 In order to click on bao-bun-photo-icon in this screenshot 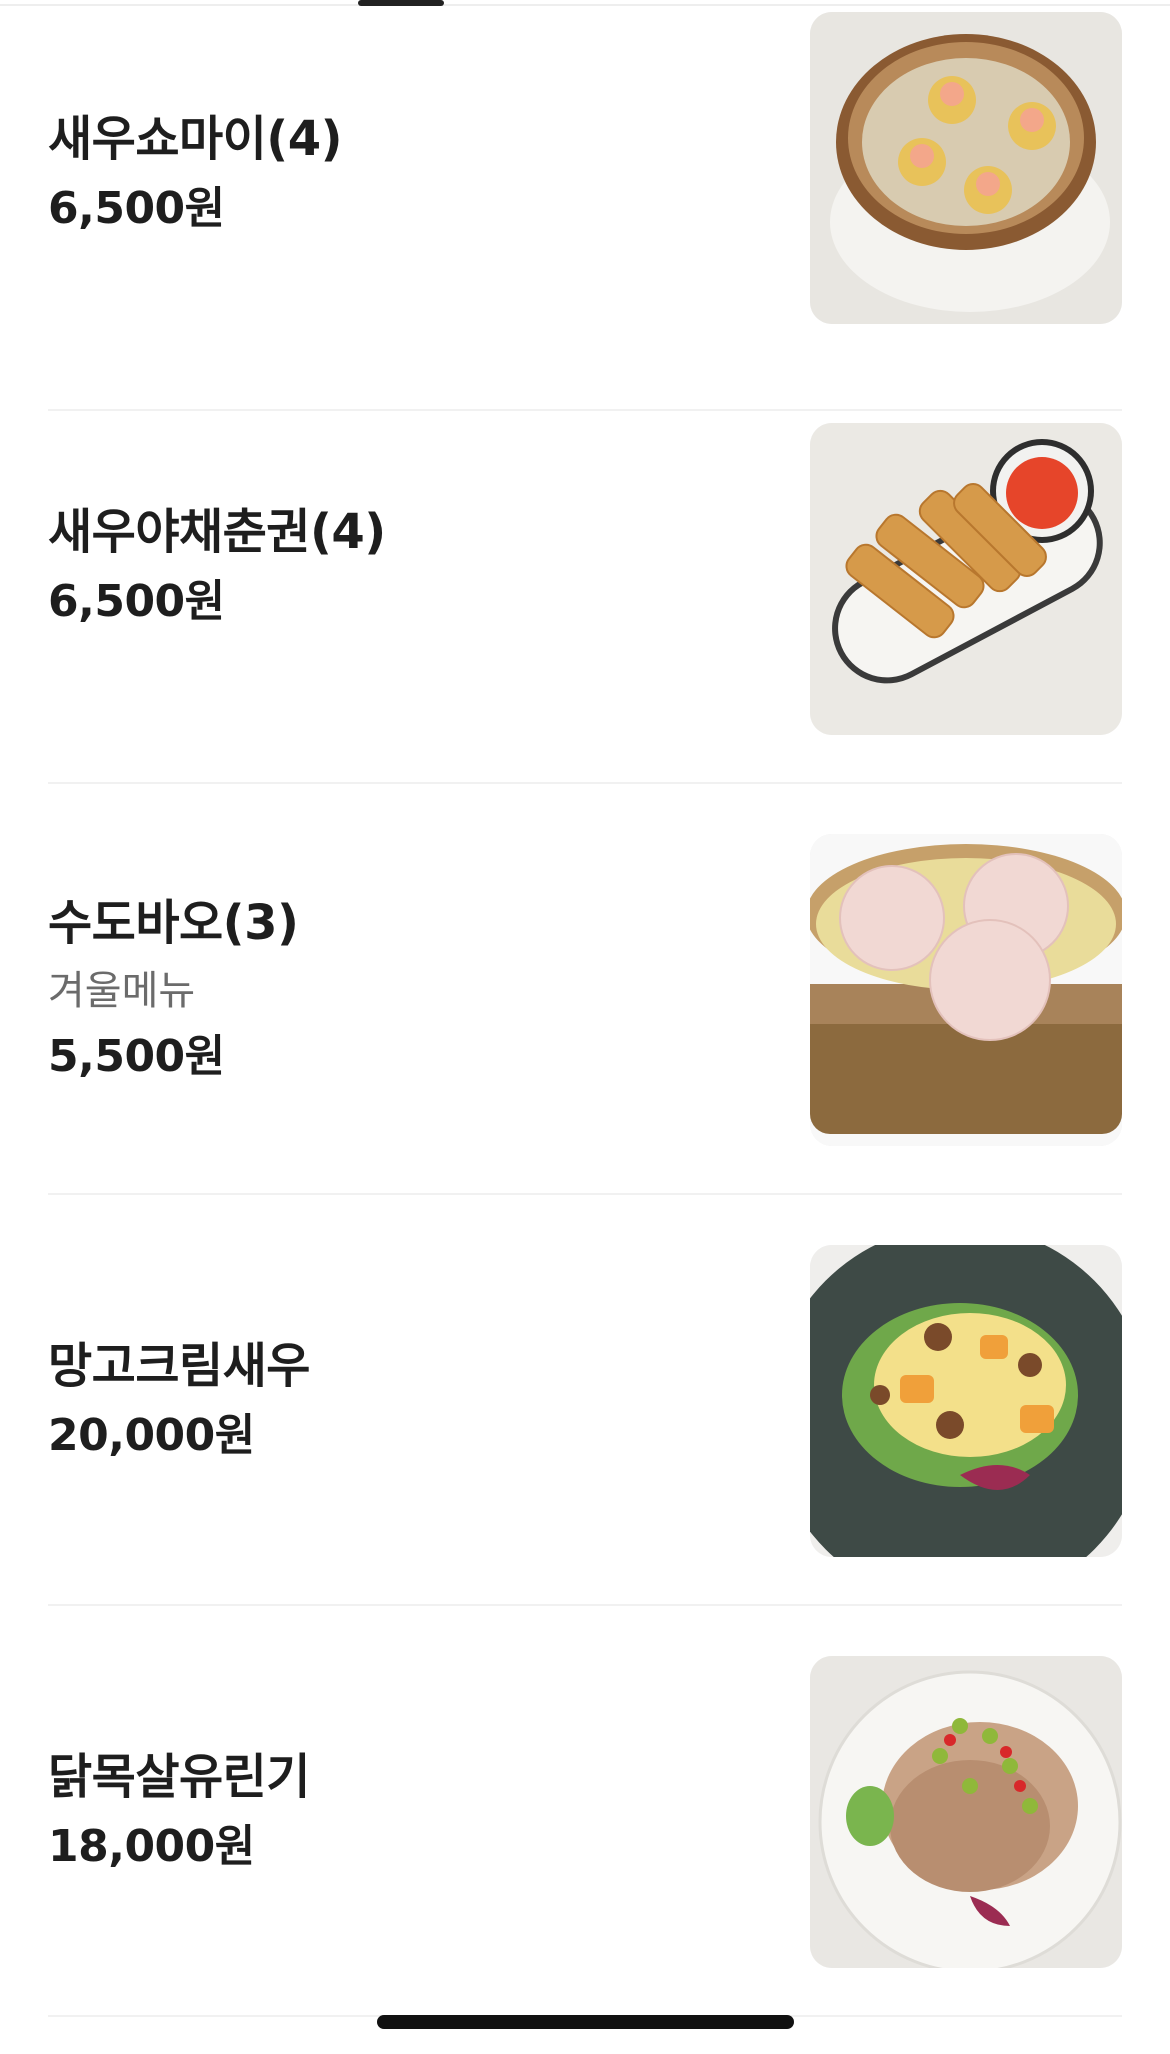, I will do `click(966, 990)`.